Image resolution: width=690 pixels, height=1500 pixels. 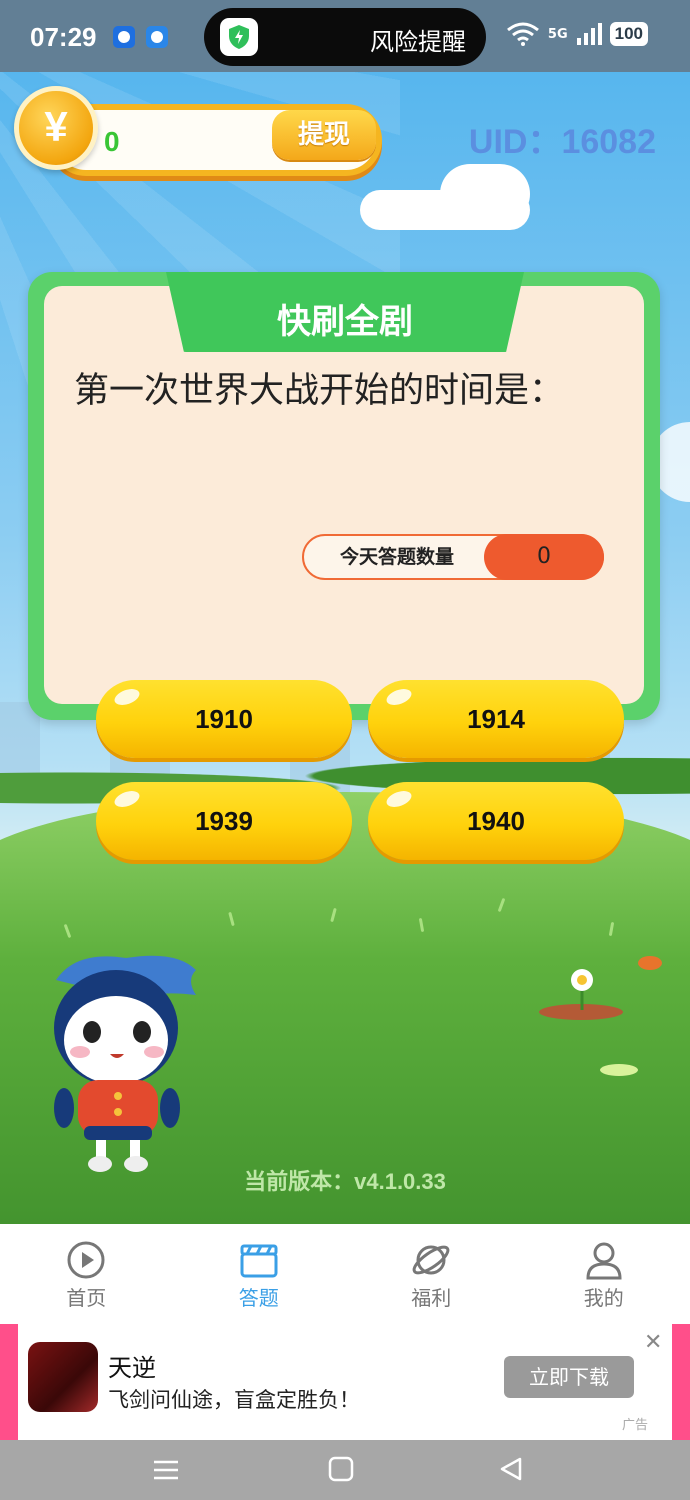 What do you see at coordinates (86, 1298) in the screenshot?
I see `tab-home-label: 首页` at bounding box center [86, 1298].